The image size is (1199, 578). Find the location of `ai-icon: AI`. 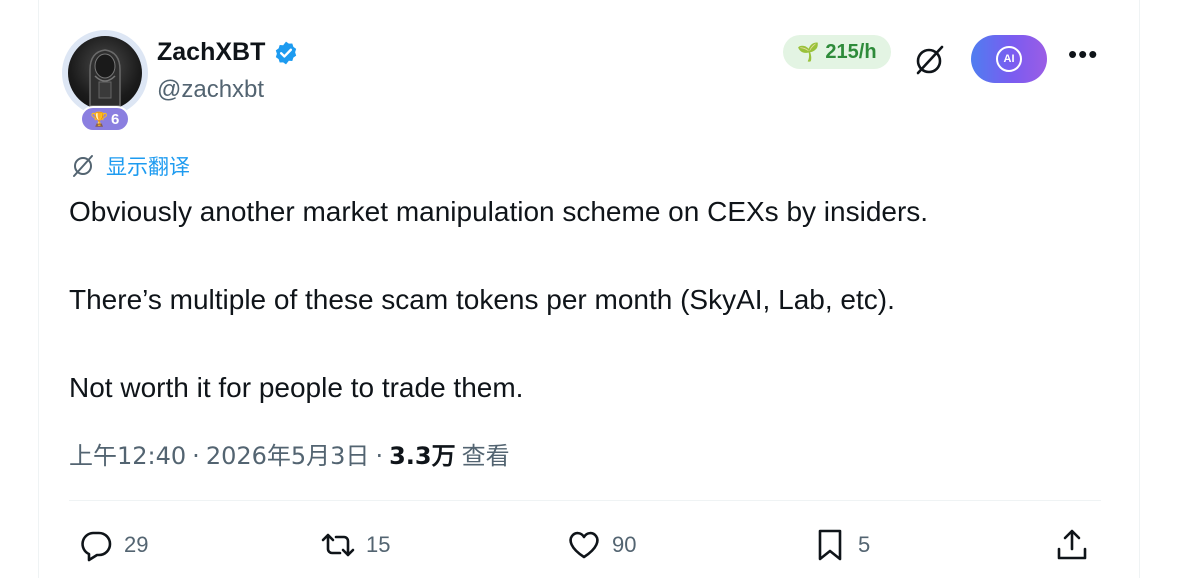

ai-icon: AI is located at coordinates (1009, 59).